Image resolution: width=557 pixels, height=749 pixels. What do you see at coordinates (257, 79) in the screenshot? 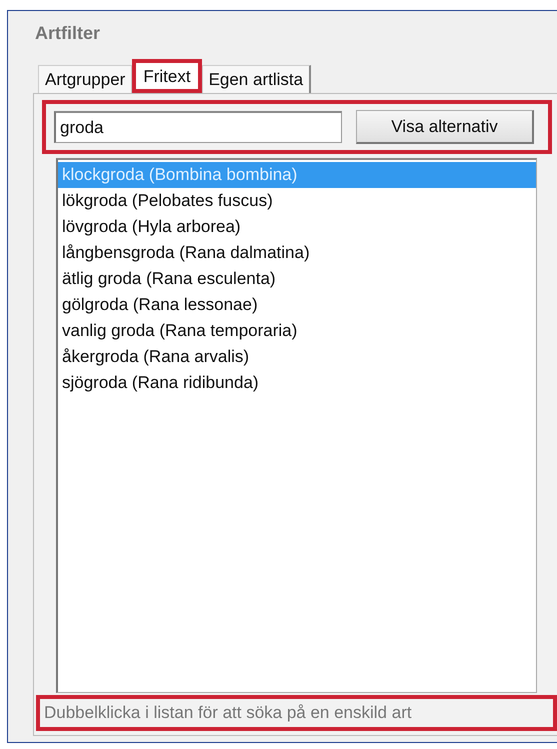
I see `tab: Egen artlista` at bounding box center [257, 79].